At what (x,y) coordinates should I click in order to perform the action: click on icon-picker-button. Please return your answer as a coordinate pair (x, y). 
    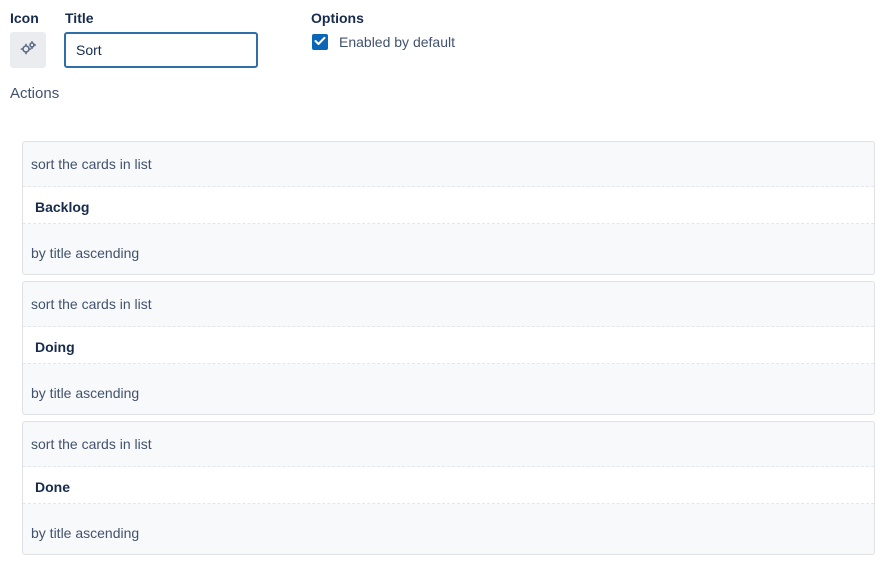
    Looking at the image, I should click on (28, 50).